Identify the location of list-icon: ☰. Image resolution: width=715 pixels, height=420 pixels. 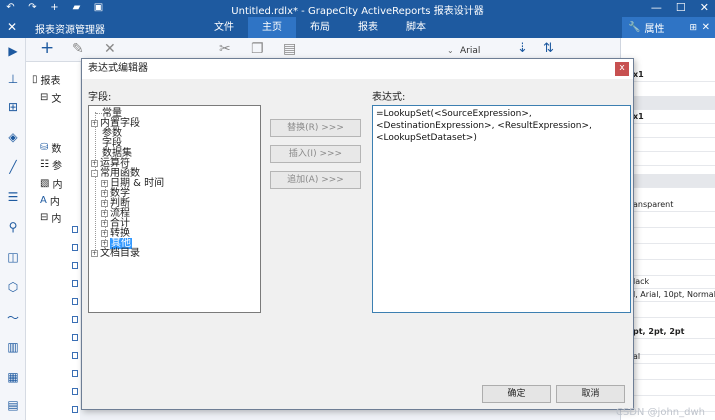
(13, 197).